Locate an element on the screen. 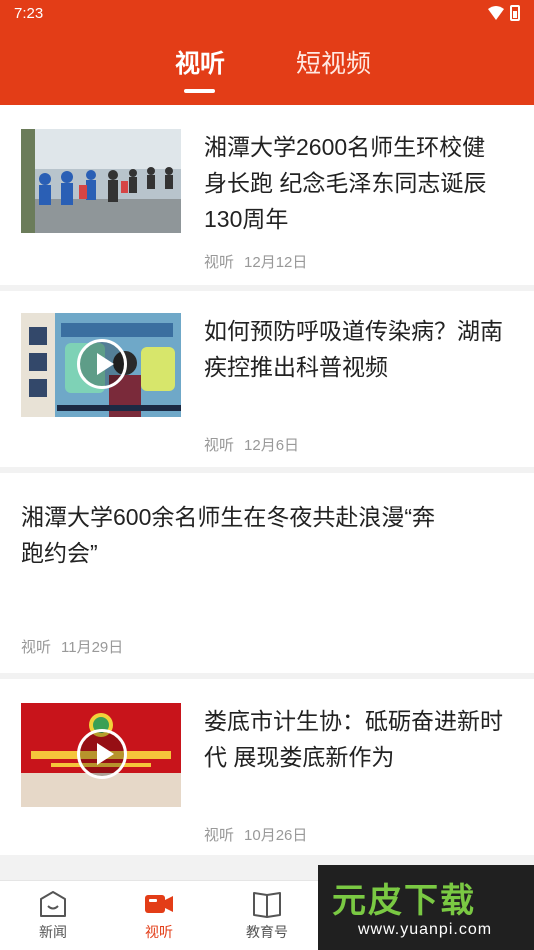  tab-short-video: 短视频 is located at coordinates (333, 62).